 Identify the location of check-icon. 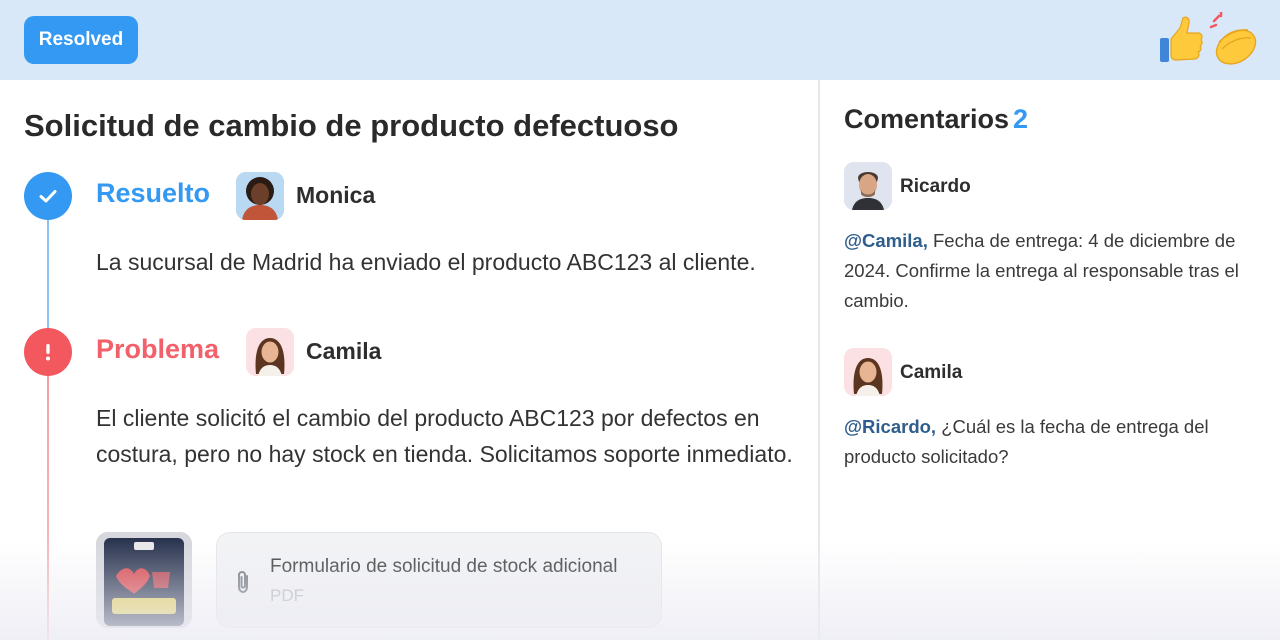
(48, 196).